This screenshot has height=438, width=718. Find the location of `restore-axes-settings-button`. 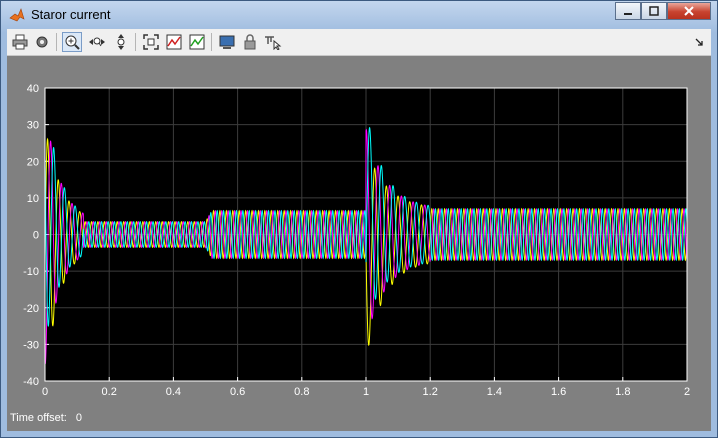

restore-axes-settings-button is located at coordinates (197, 42).